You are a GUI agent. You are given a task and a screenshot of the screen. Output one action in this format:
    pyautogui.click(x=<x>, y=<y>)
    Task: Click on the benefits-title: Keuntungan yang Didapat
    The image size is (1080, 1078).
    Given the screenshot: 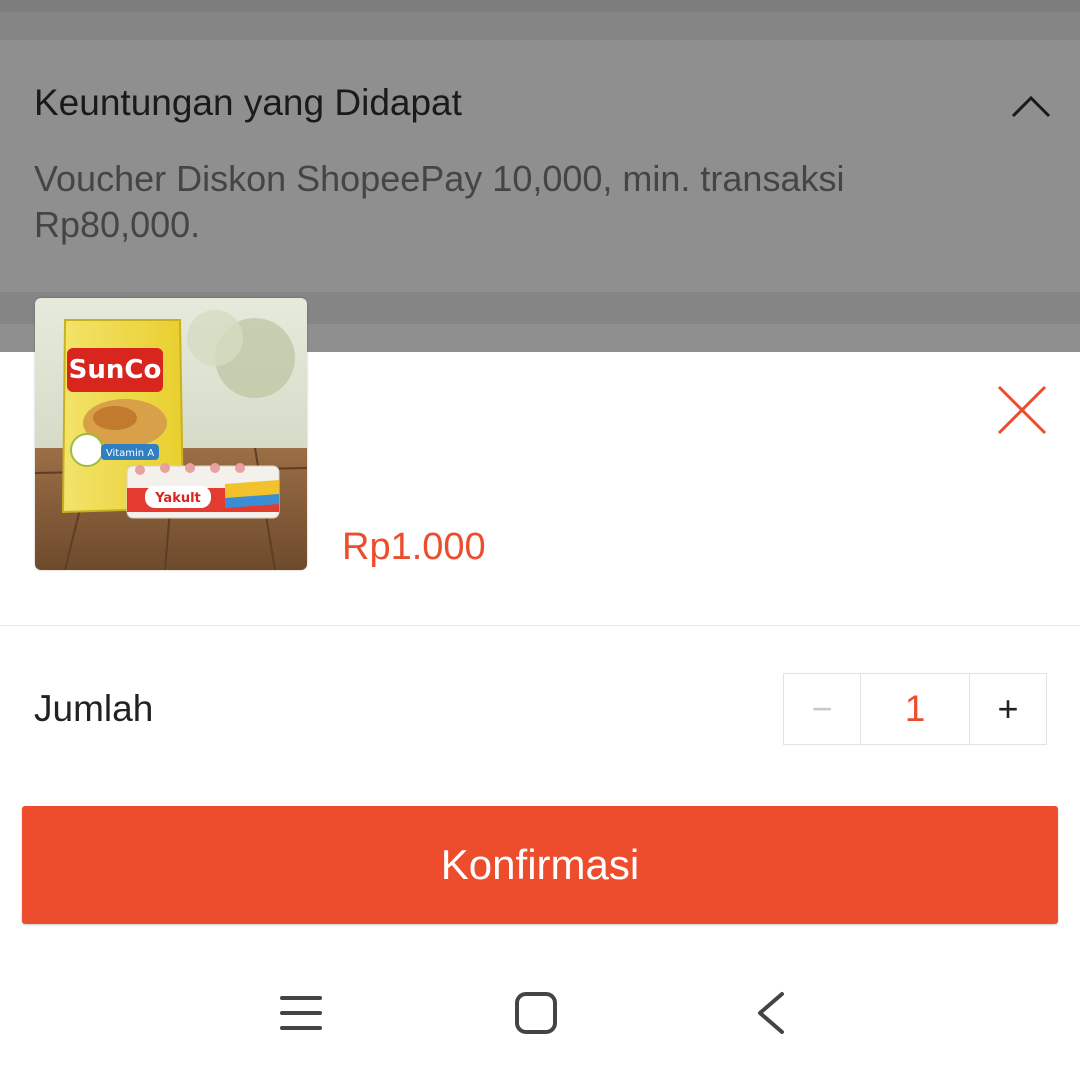 What is the action you would take?
    pyautogui.click(x=248, y=102)
    